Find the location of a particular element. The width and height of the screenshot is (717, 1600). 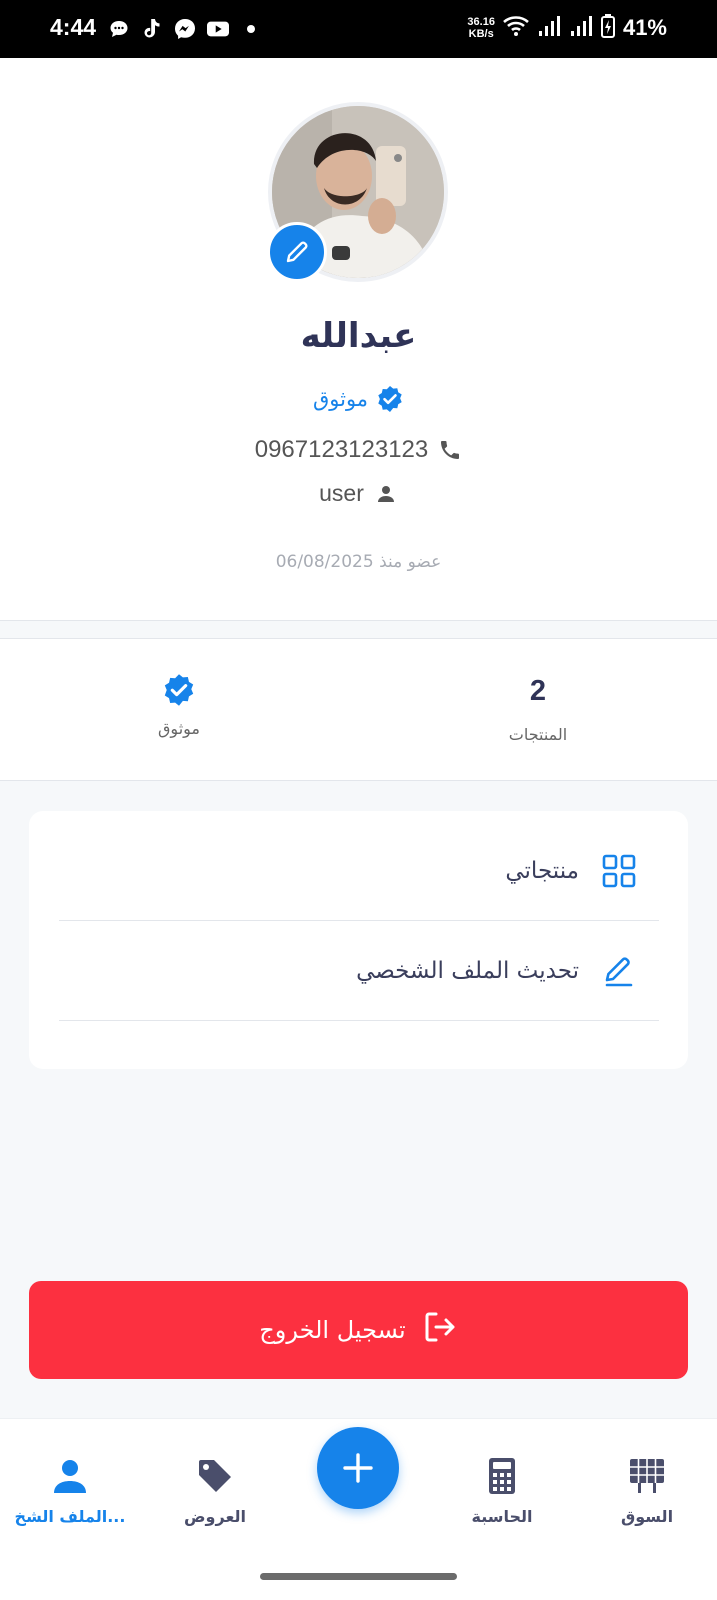

products-label: المنتجات is located at coordinates (538, 734).